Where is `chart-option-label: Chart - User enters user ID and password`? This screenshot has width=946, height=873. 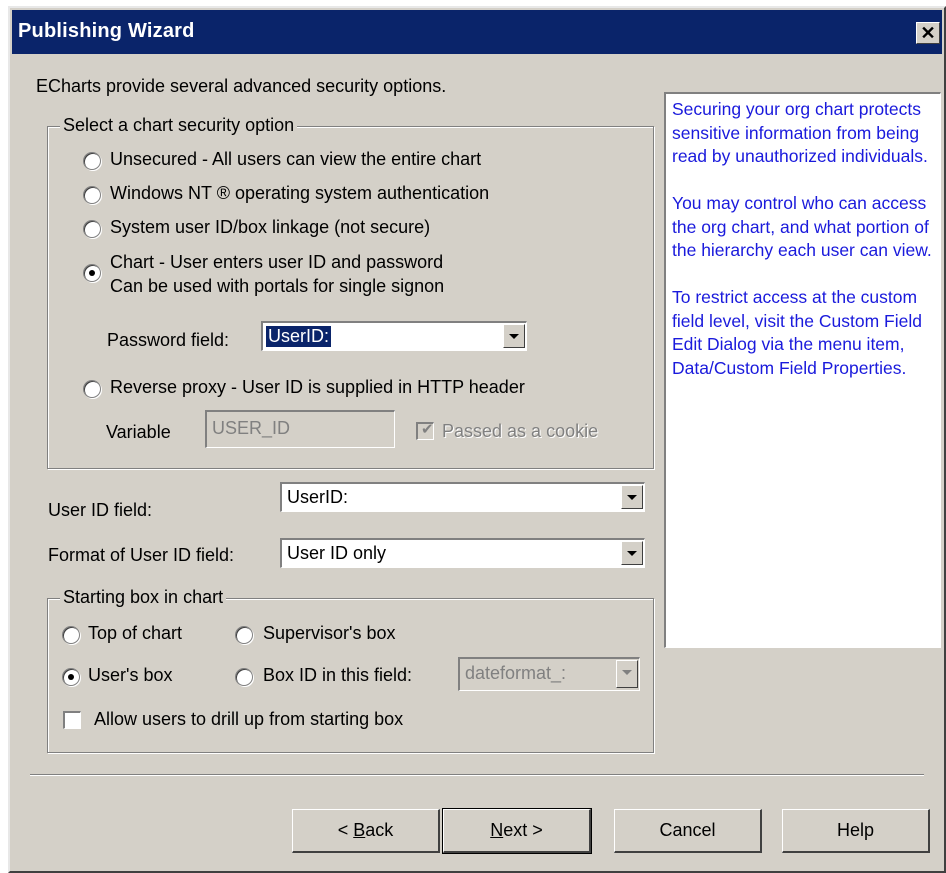 chart-option-label: Chart - User enters user ID and password is located at coordinates (276, 262).